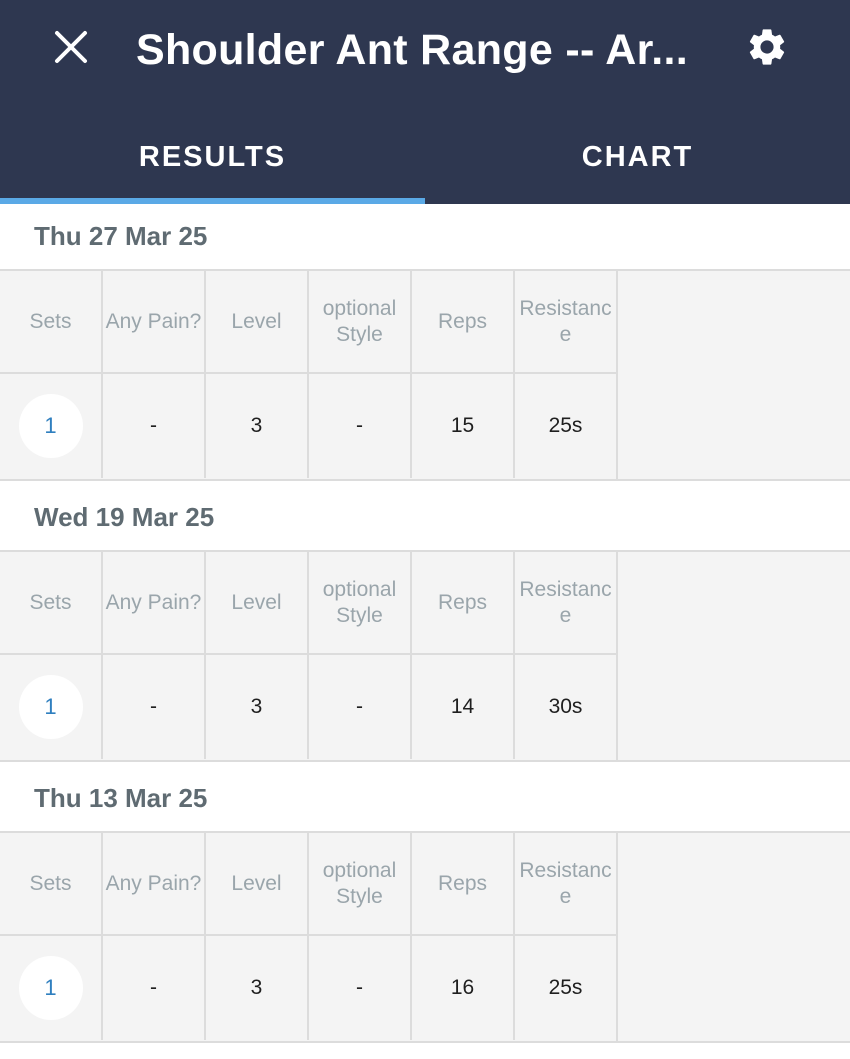 Image resolution: width=850 pixels, height=1059 pixels. I want to click on reps-value: 15, so click(463, 426).